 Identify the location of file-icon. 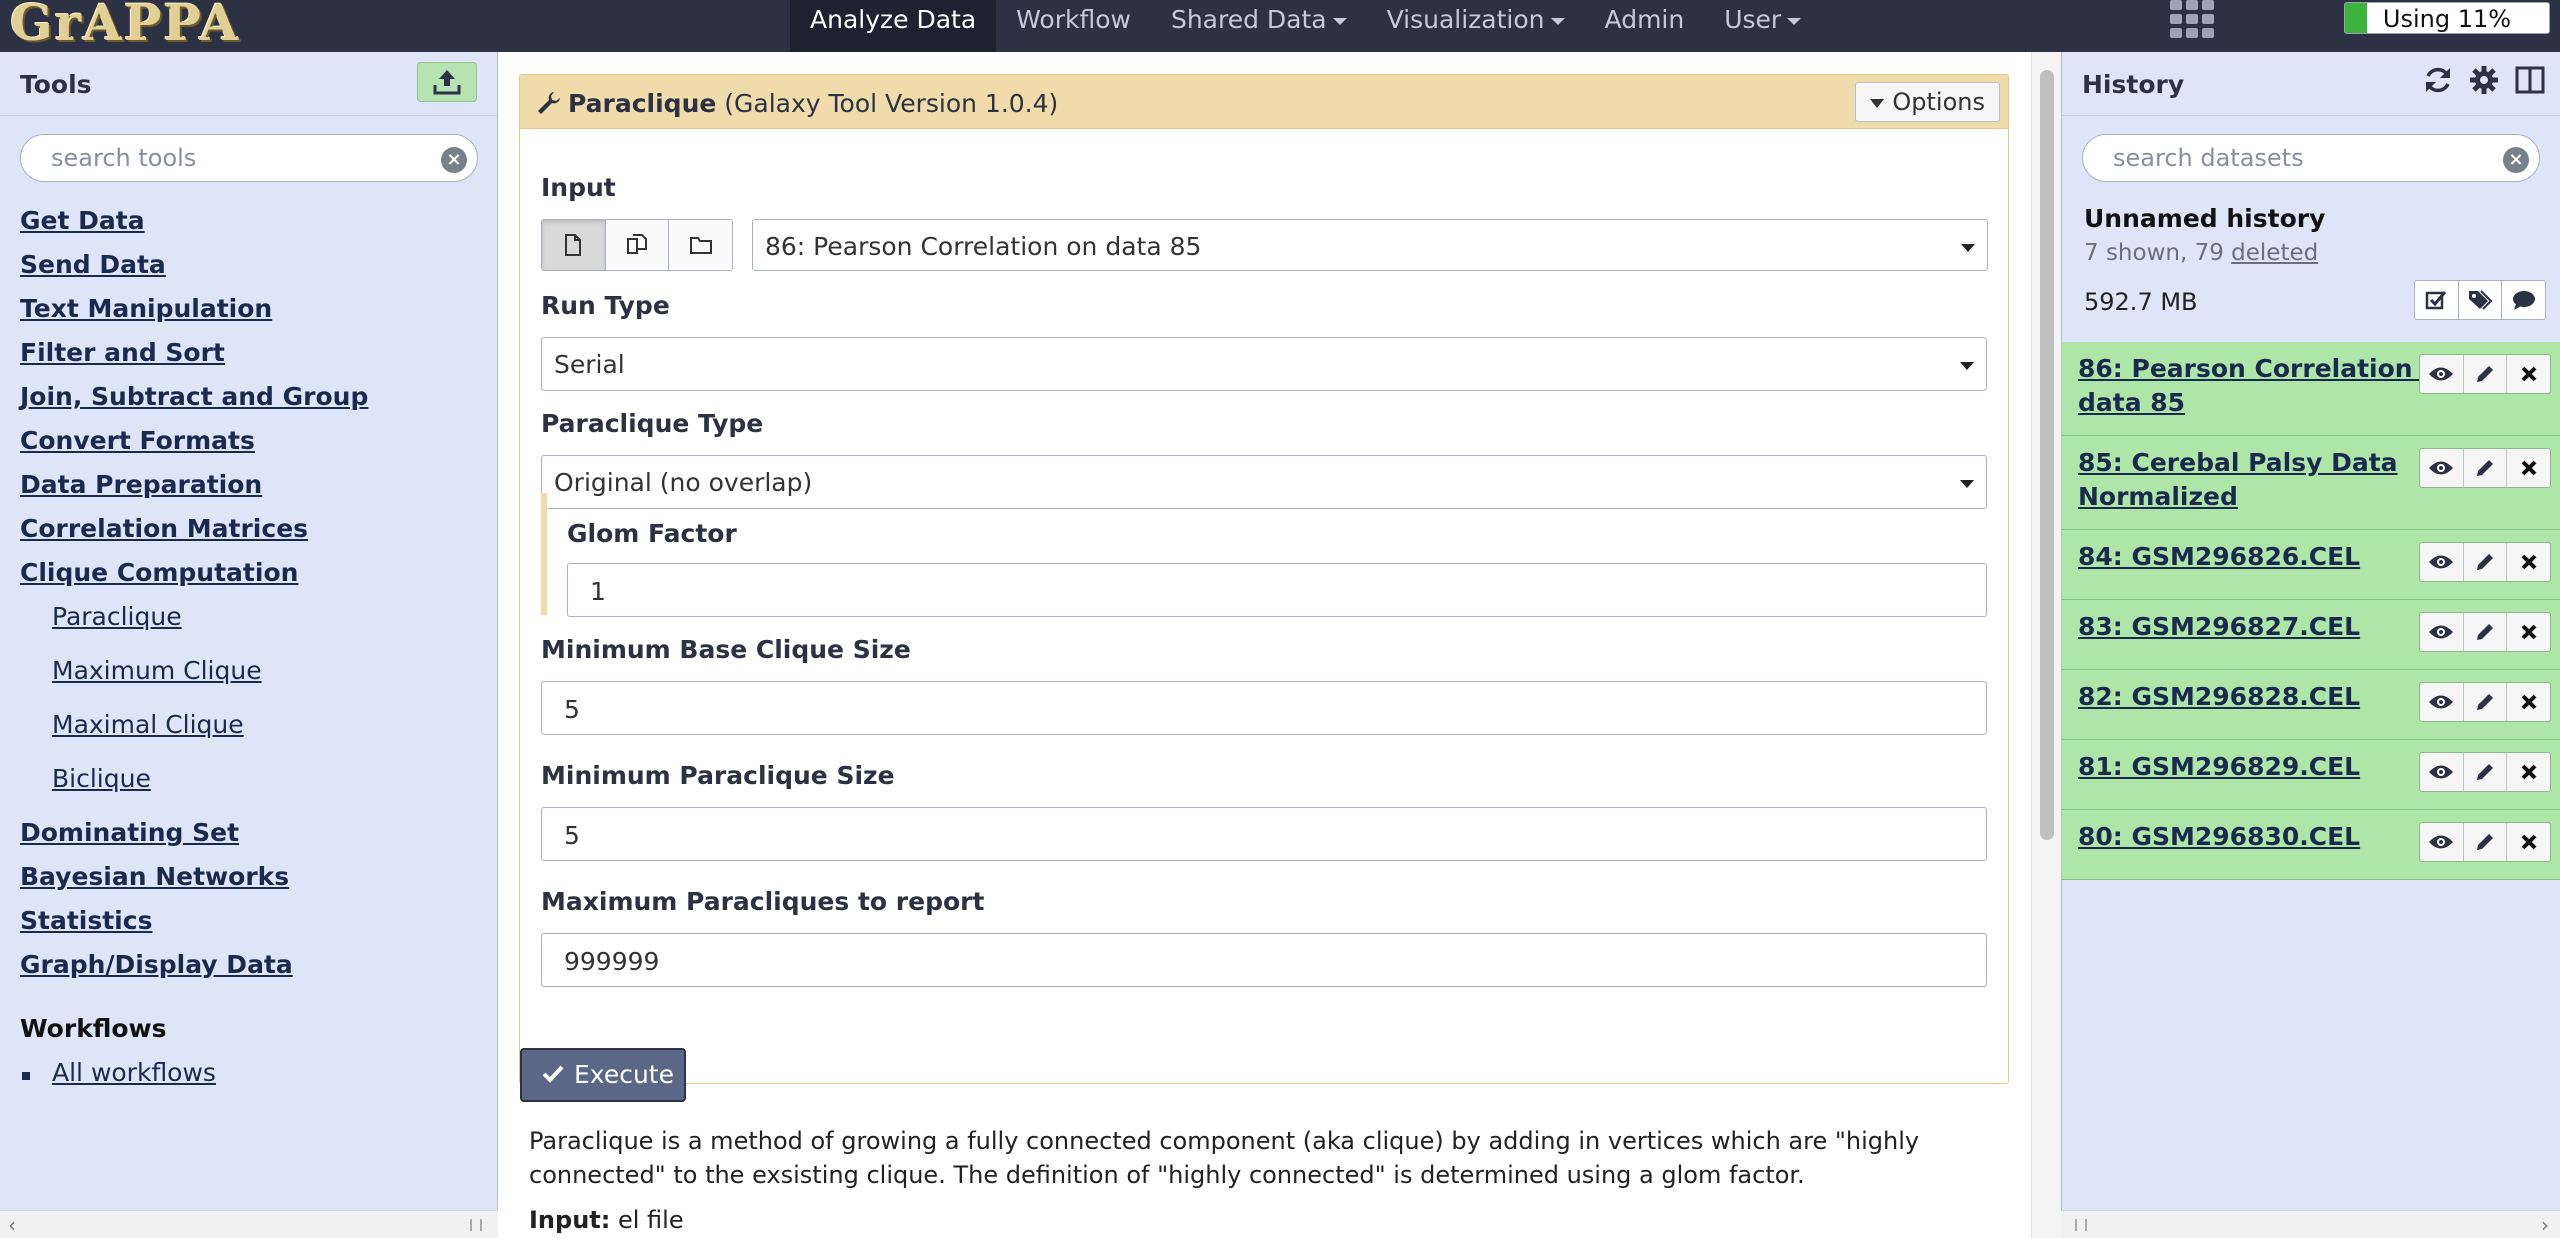
(573, 245).